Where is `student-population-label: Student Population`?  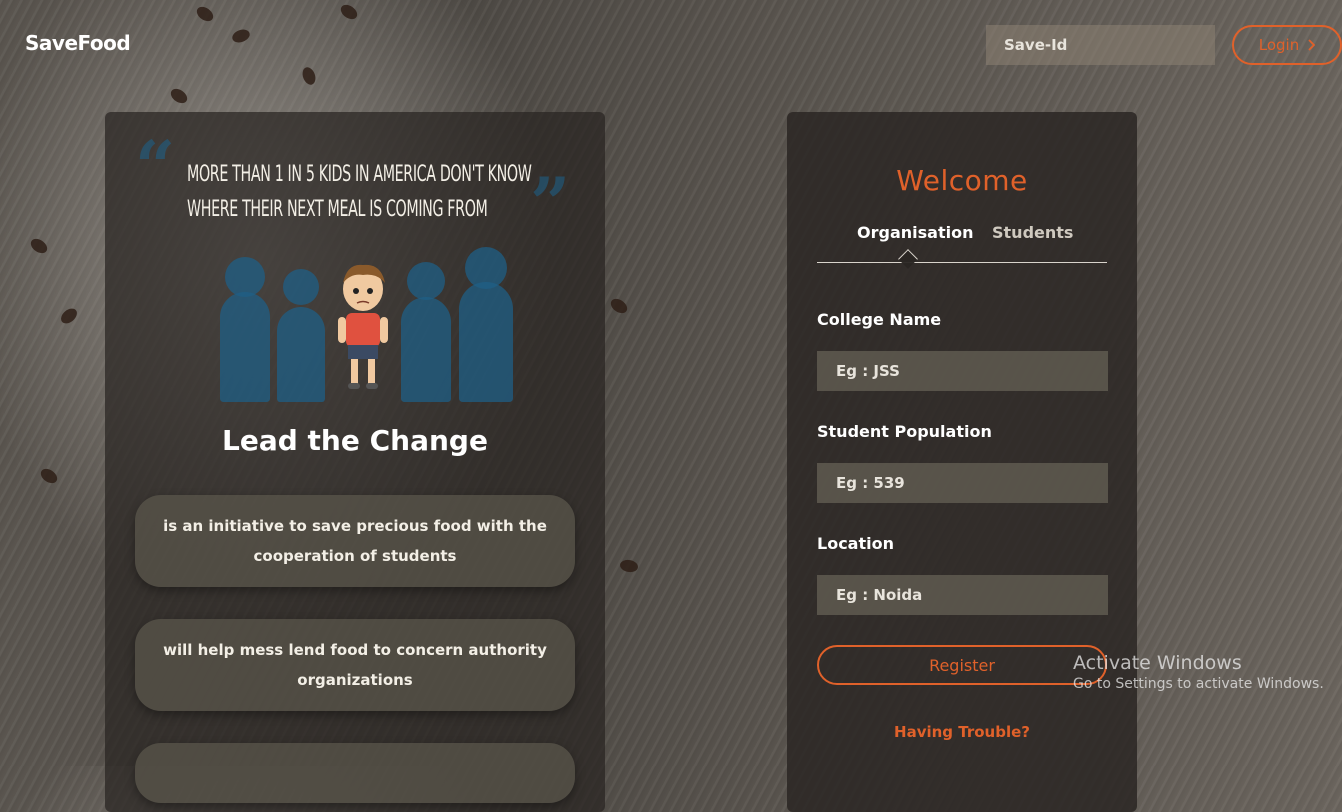
student-population-label: Student Population is located at coordinates (904, 431).